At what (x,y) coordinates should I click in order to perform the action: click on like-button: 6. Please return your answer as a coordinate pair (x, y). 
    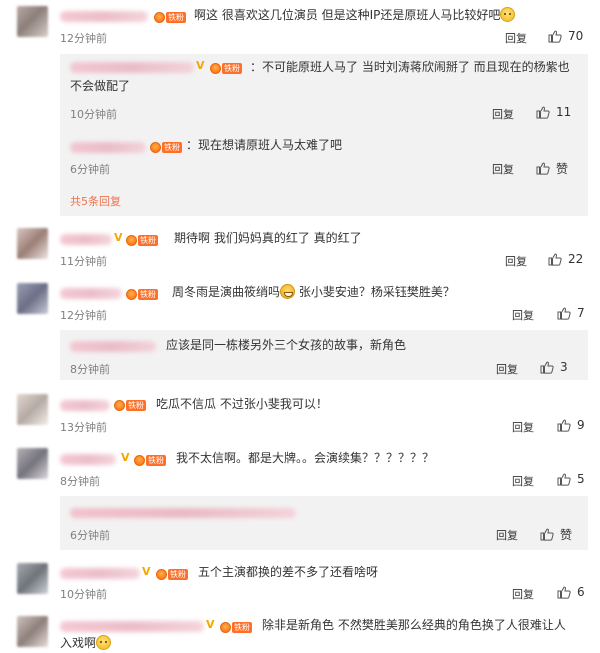
    Looking at the image, I should click on (571, 592).